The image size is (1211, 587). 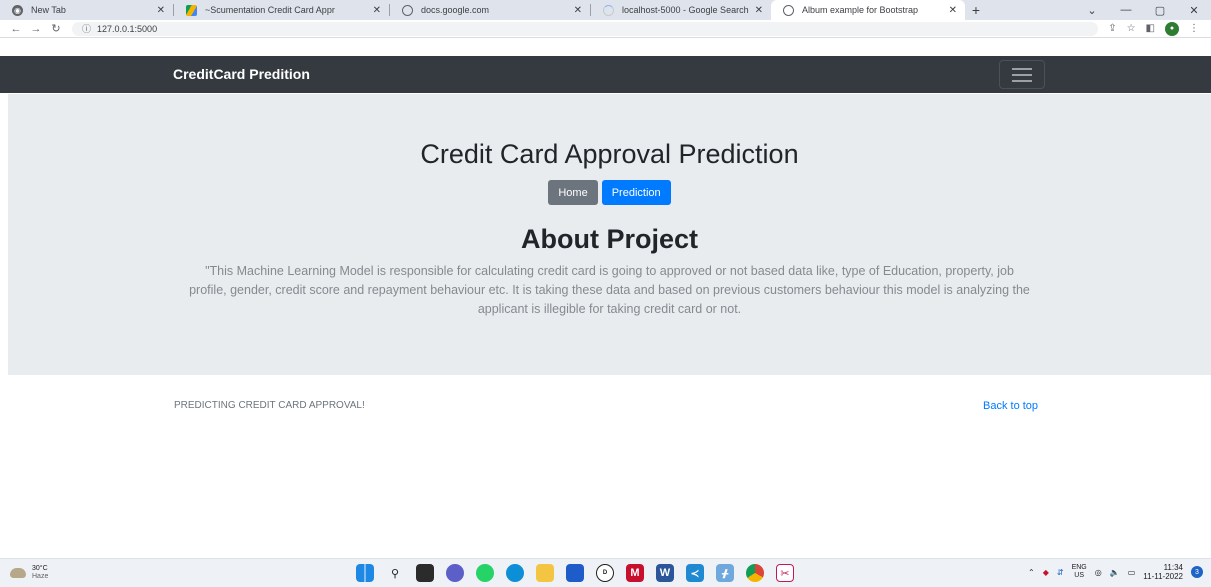 I want to click on navbar-brand: CreditCard Predition, so click(x=241, y=74).